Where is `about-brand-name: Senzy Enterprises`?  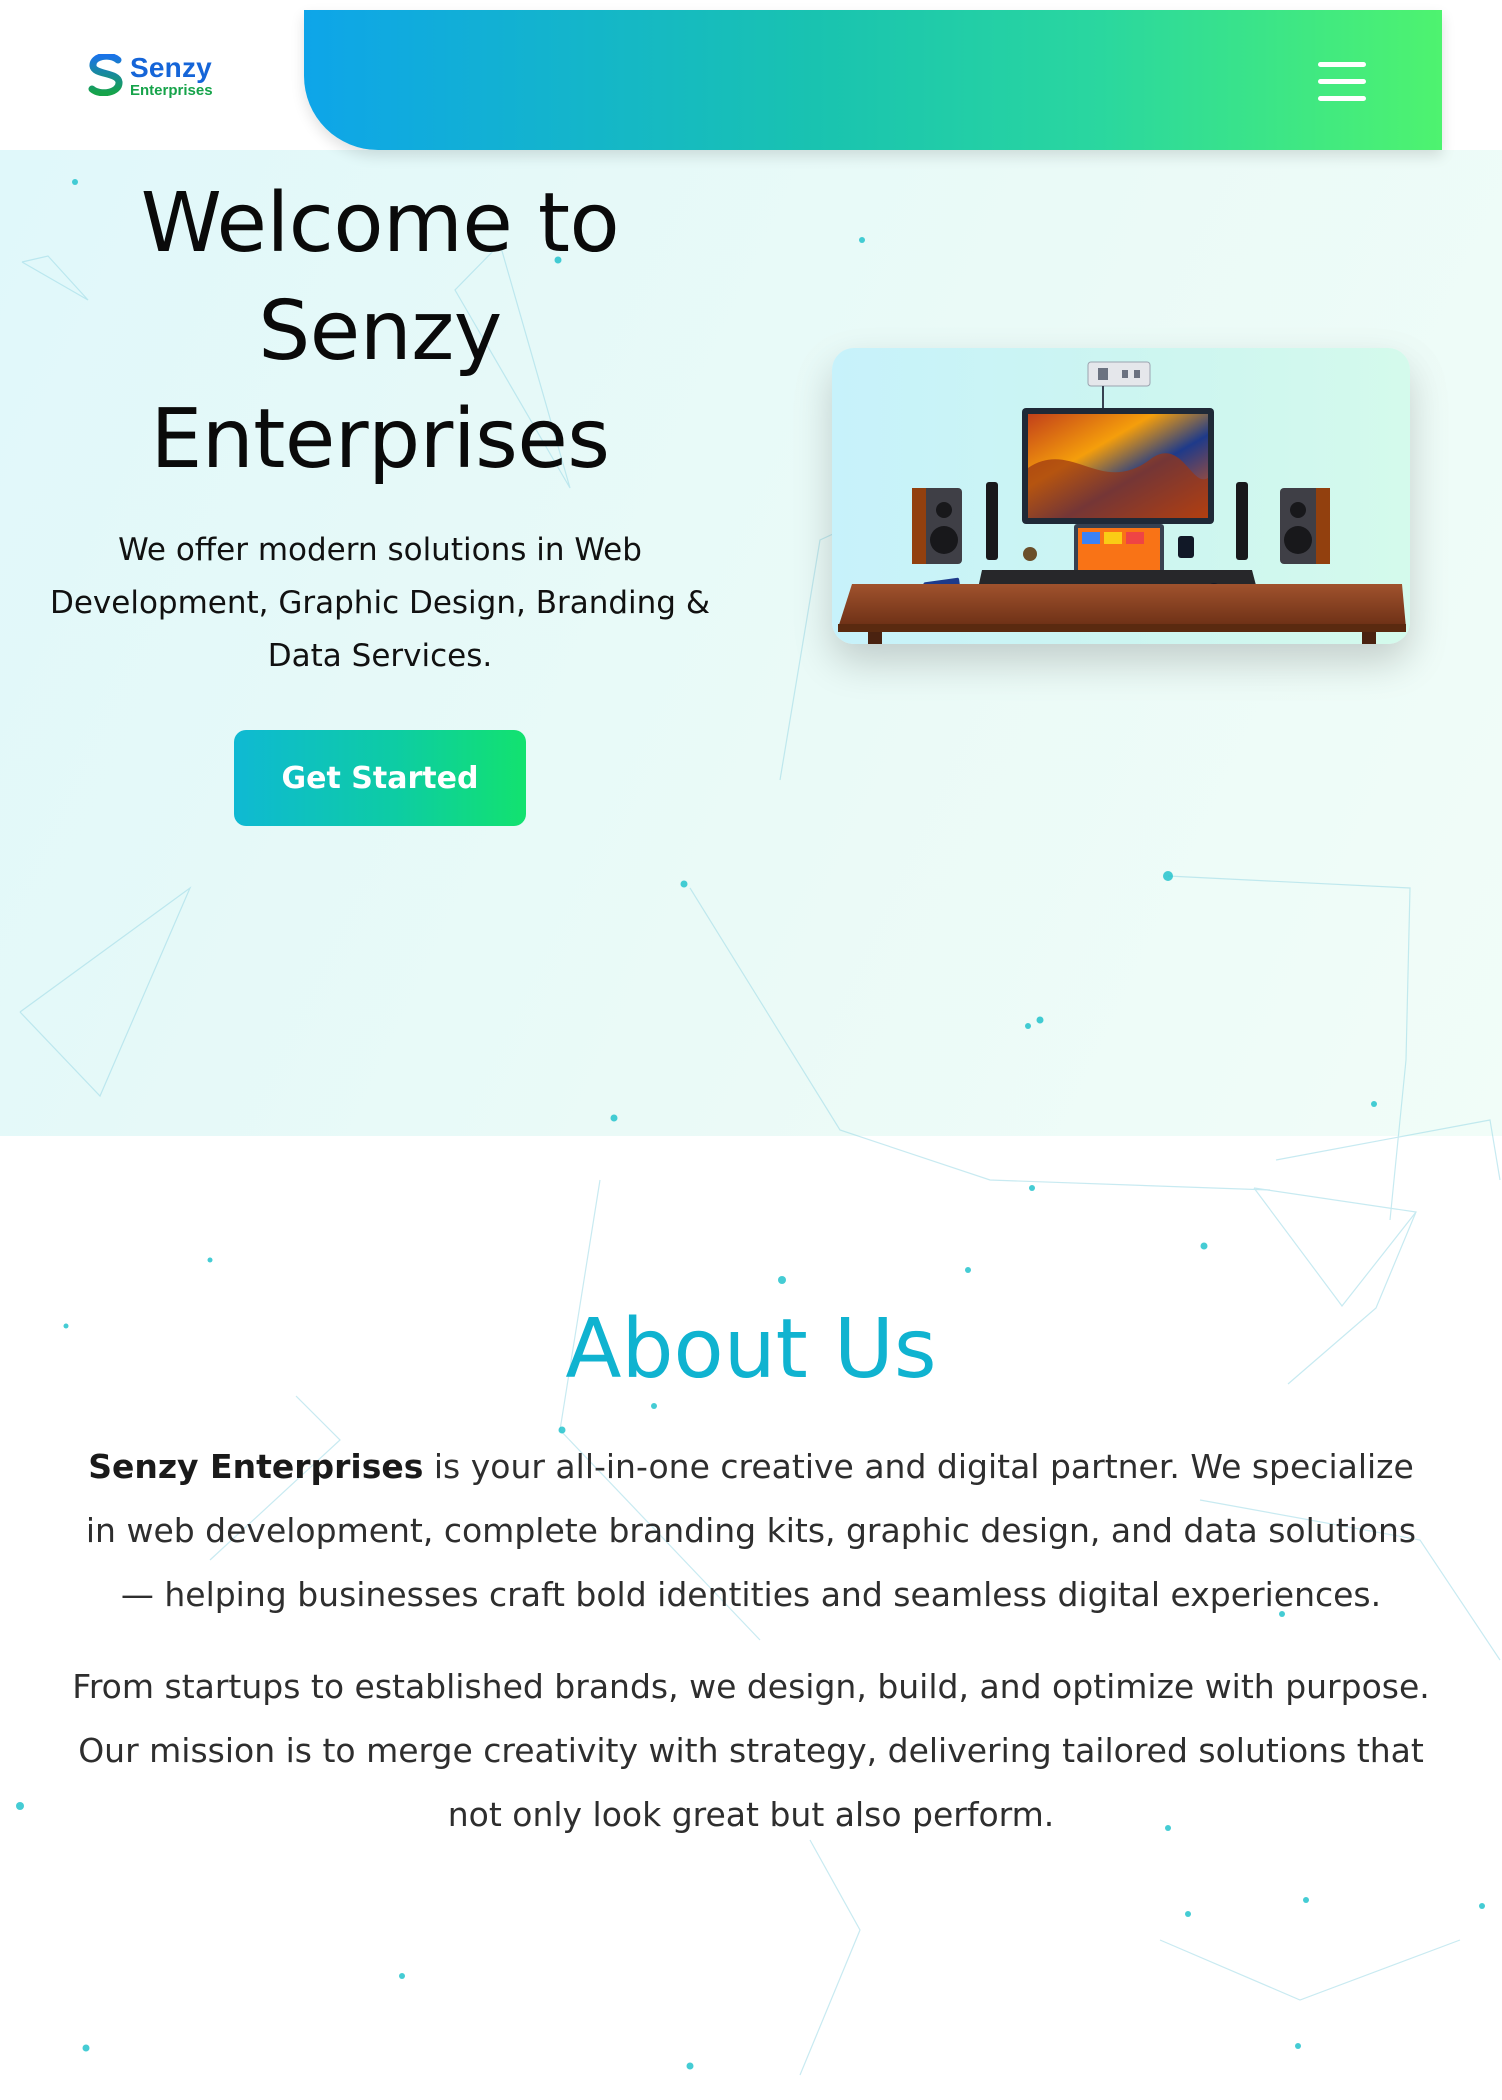 about-brand-name: Senzy Enterprises is located at coordinates (256, 1466).